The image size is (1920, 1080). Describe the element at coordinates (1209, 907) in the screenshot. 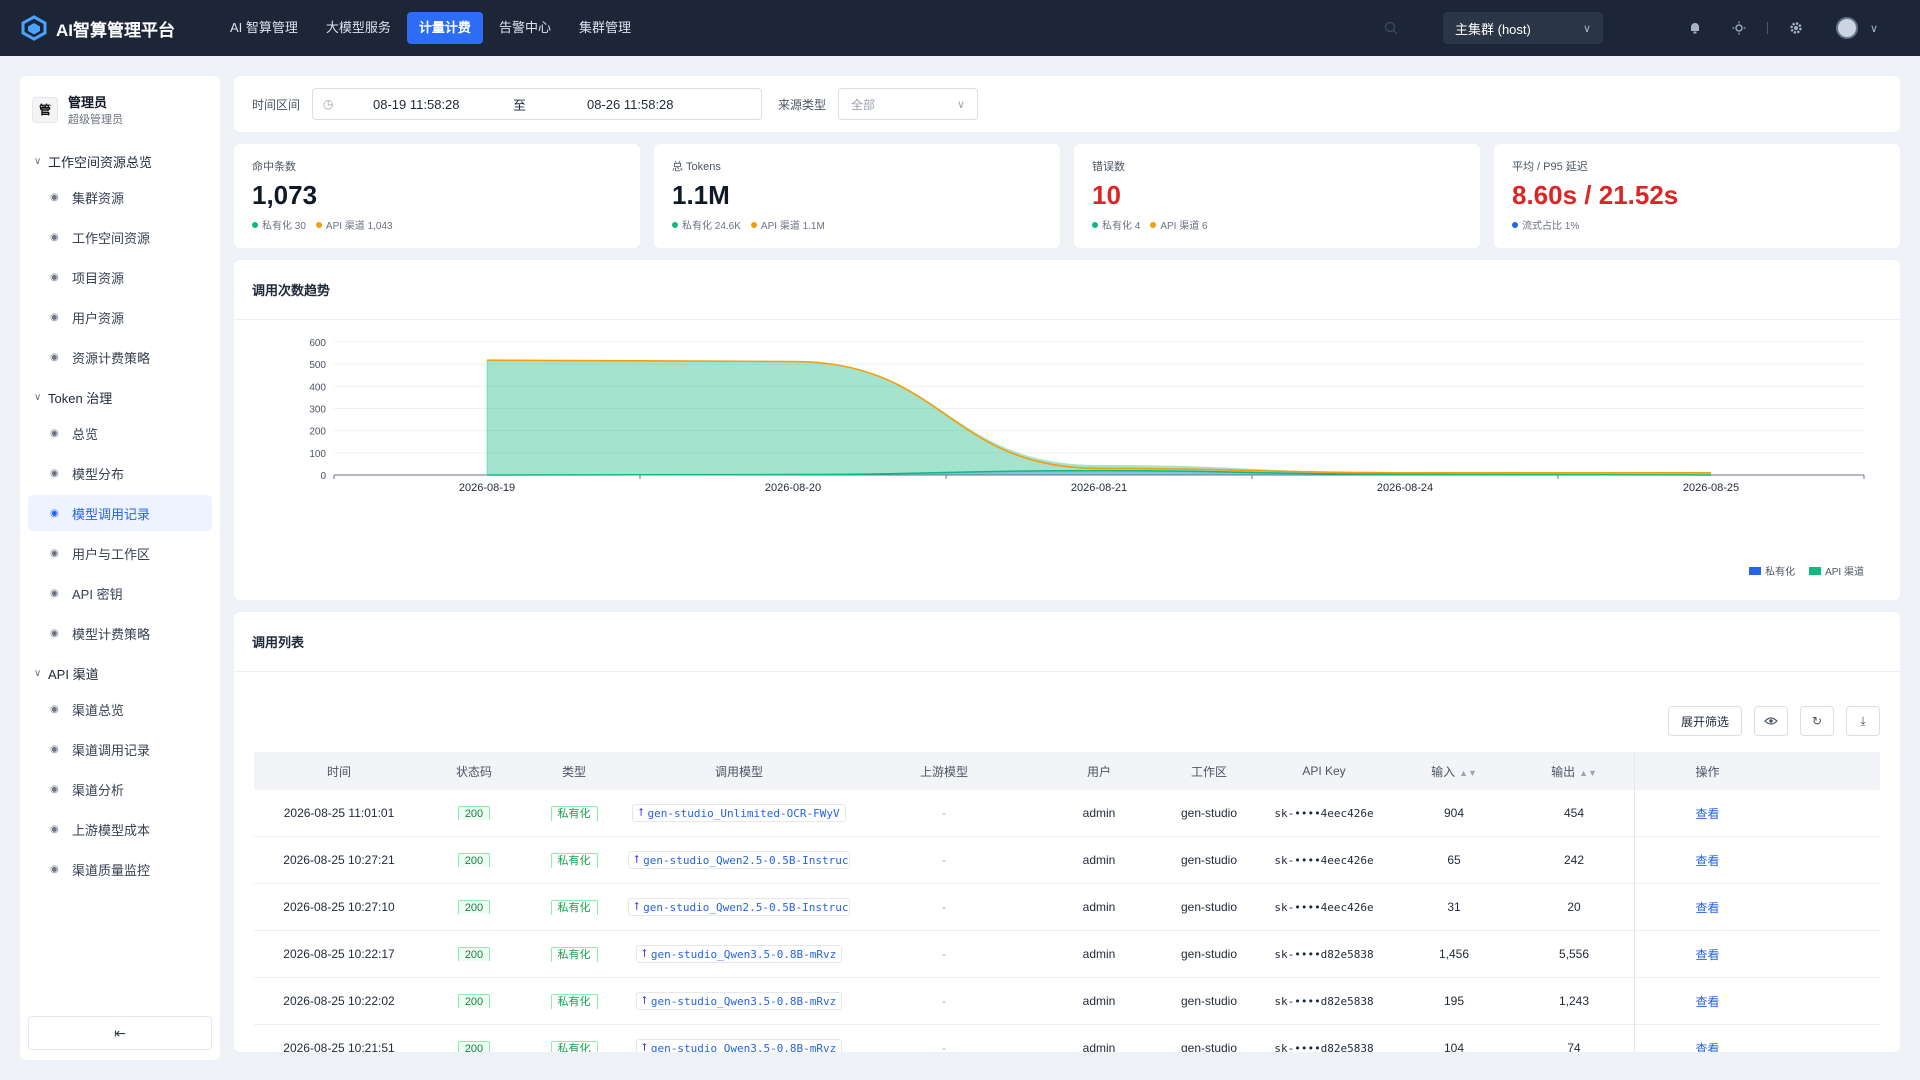

I see `workspace: gen-studio` at that location.